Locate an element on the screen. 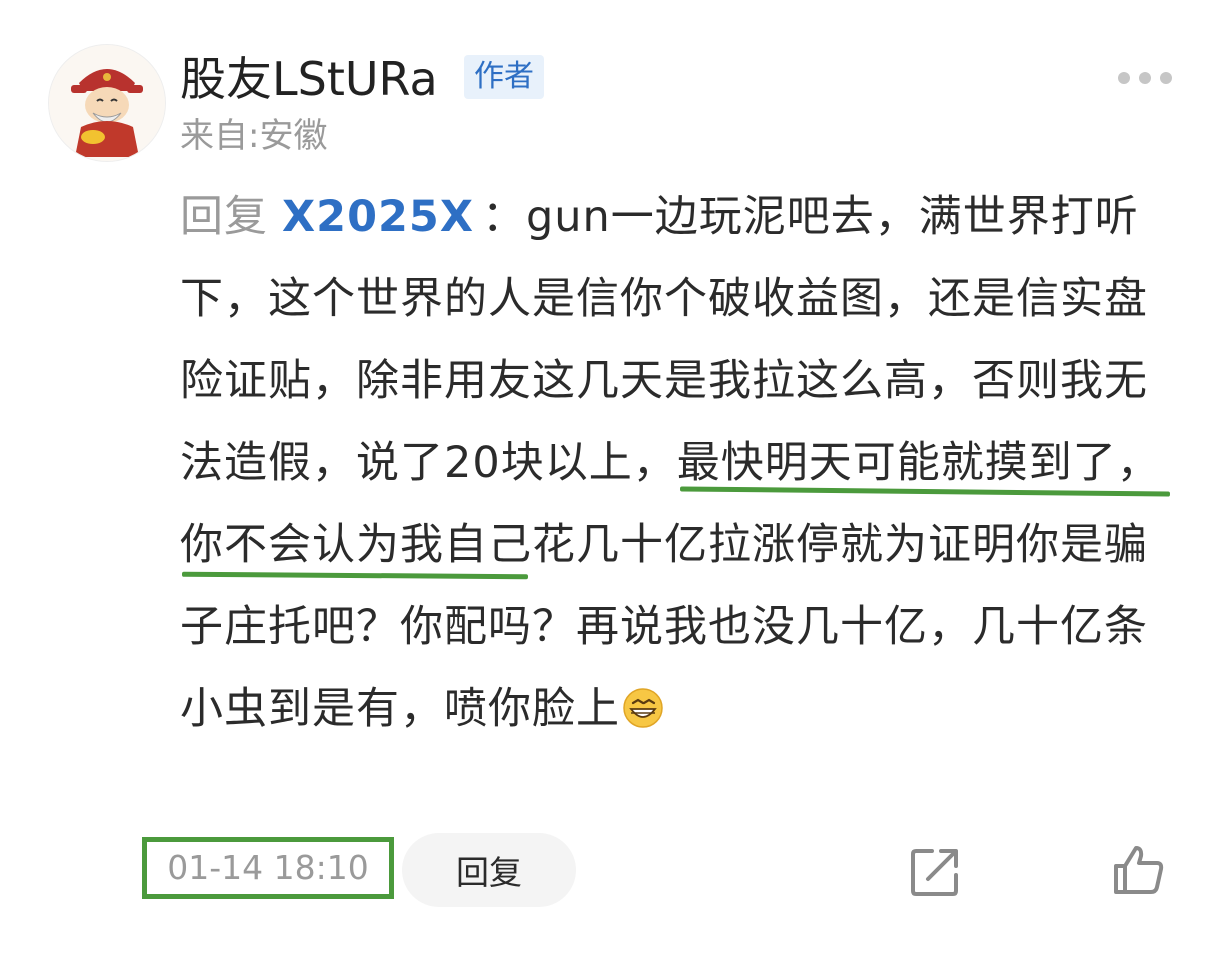  grinning-emoji-icon is located at coordinates (643, 708).